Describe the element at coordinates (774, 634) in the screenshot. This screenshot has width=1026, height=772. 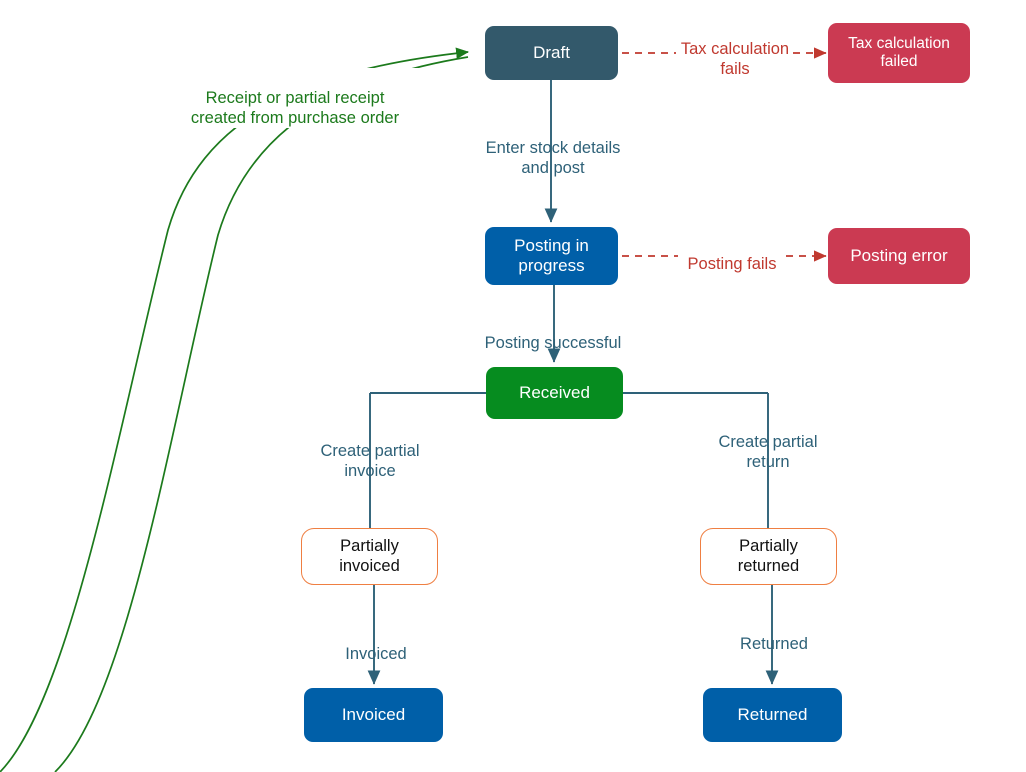
I see `edge-label-returned-transition: Returned` at that location.